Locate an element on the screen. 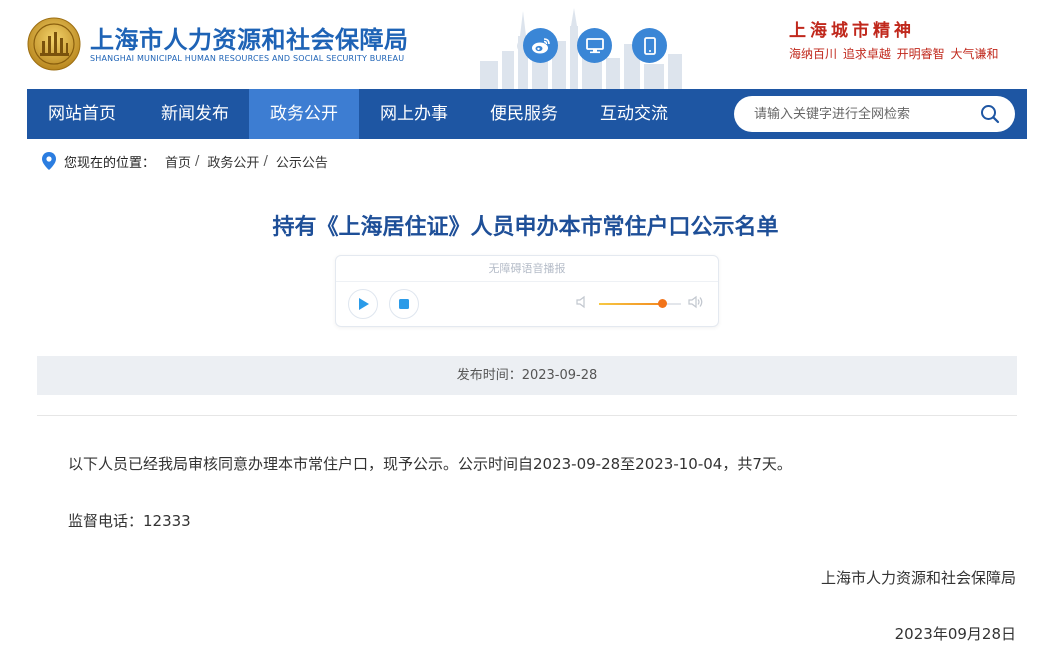  nav-item-news: 新闻发布 is located at coordinates (195, 114).